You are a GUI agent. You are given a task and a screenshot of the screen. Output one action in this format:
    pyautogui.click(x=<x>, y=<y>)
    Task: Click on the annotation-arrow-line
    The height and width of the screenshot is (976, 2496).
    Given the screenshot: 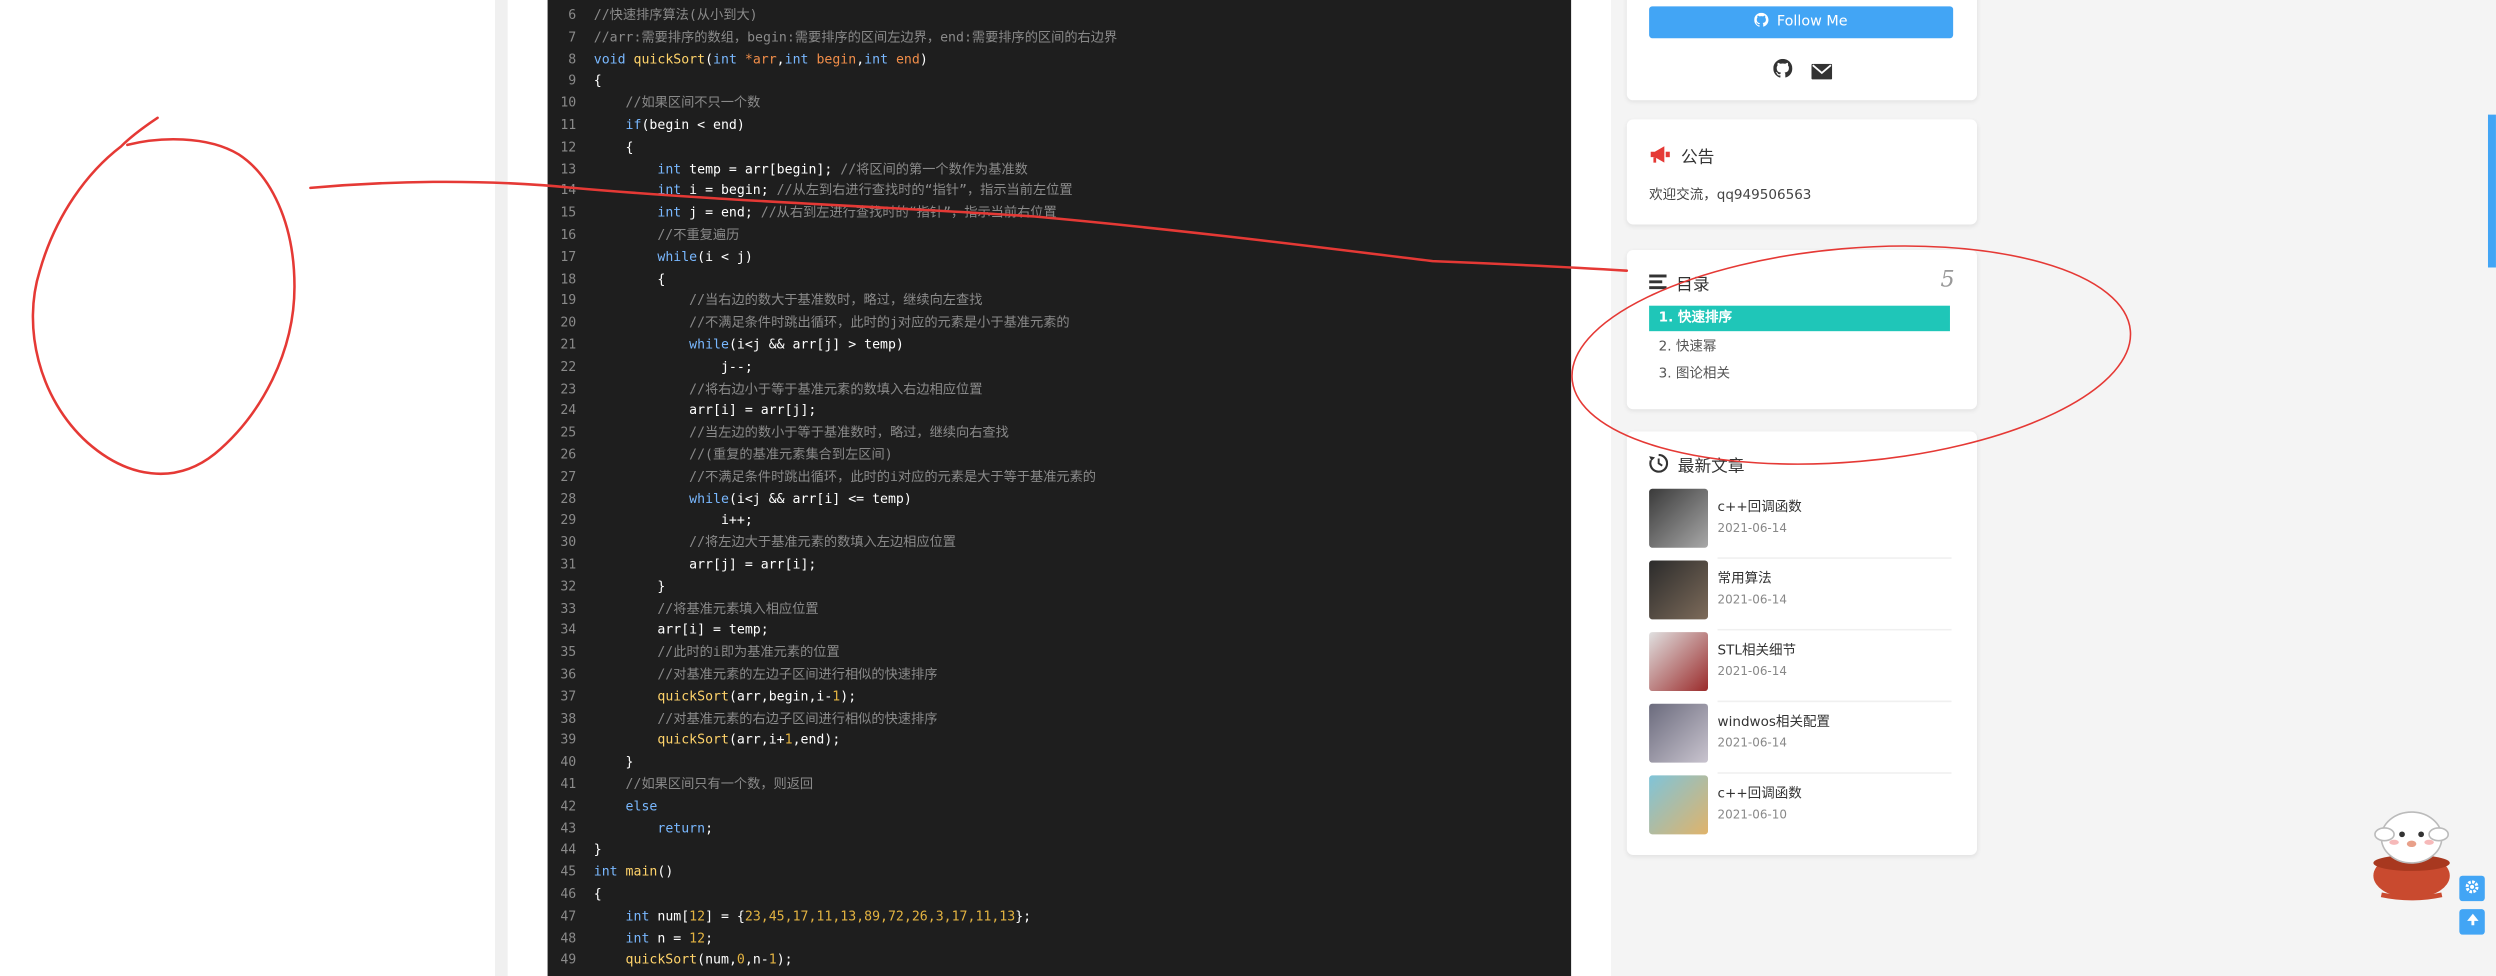 What is the action you would take?
    pyautogui.click(x=969, y=226)
    